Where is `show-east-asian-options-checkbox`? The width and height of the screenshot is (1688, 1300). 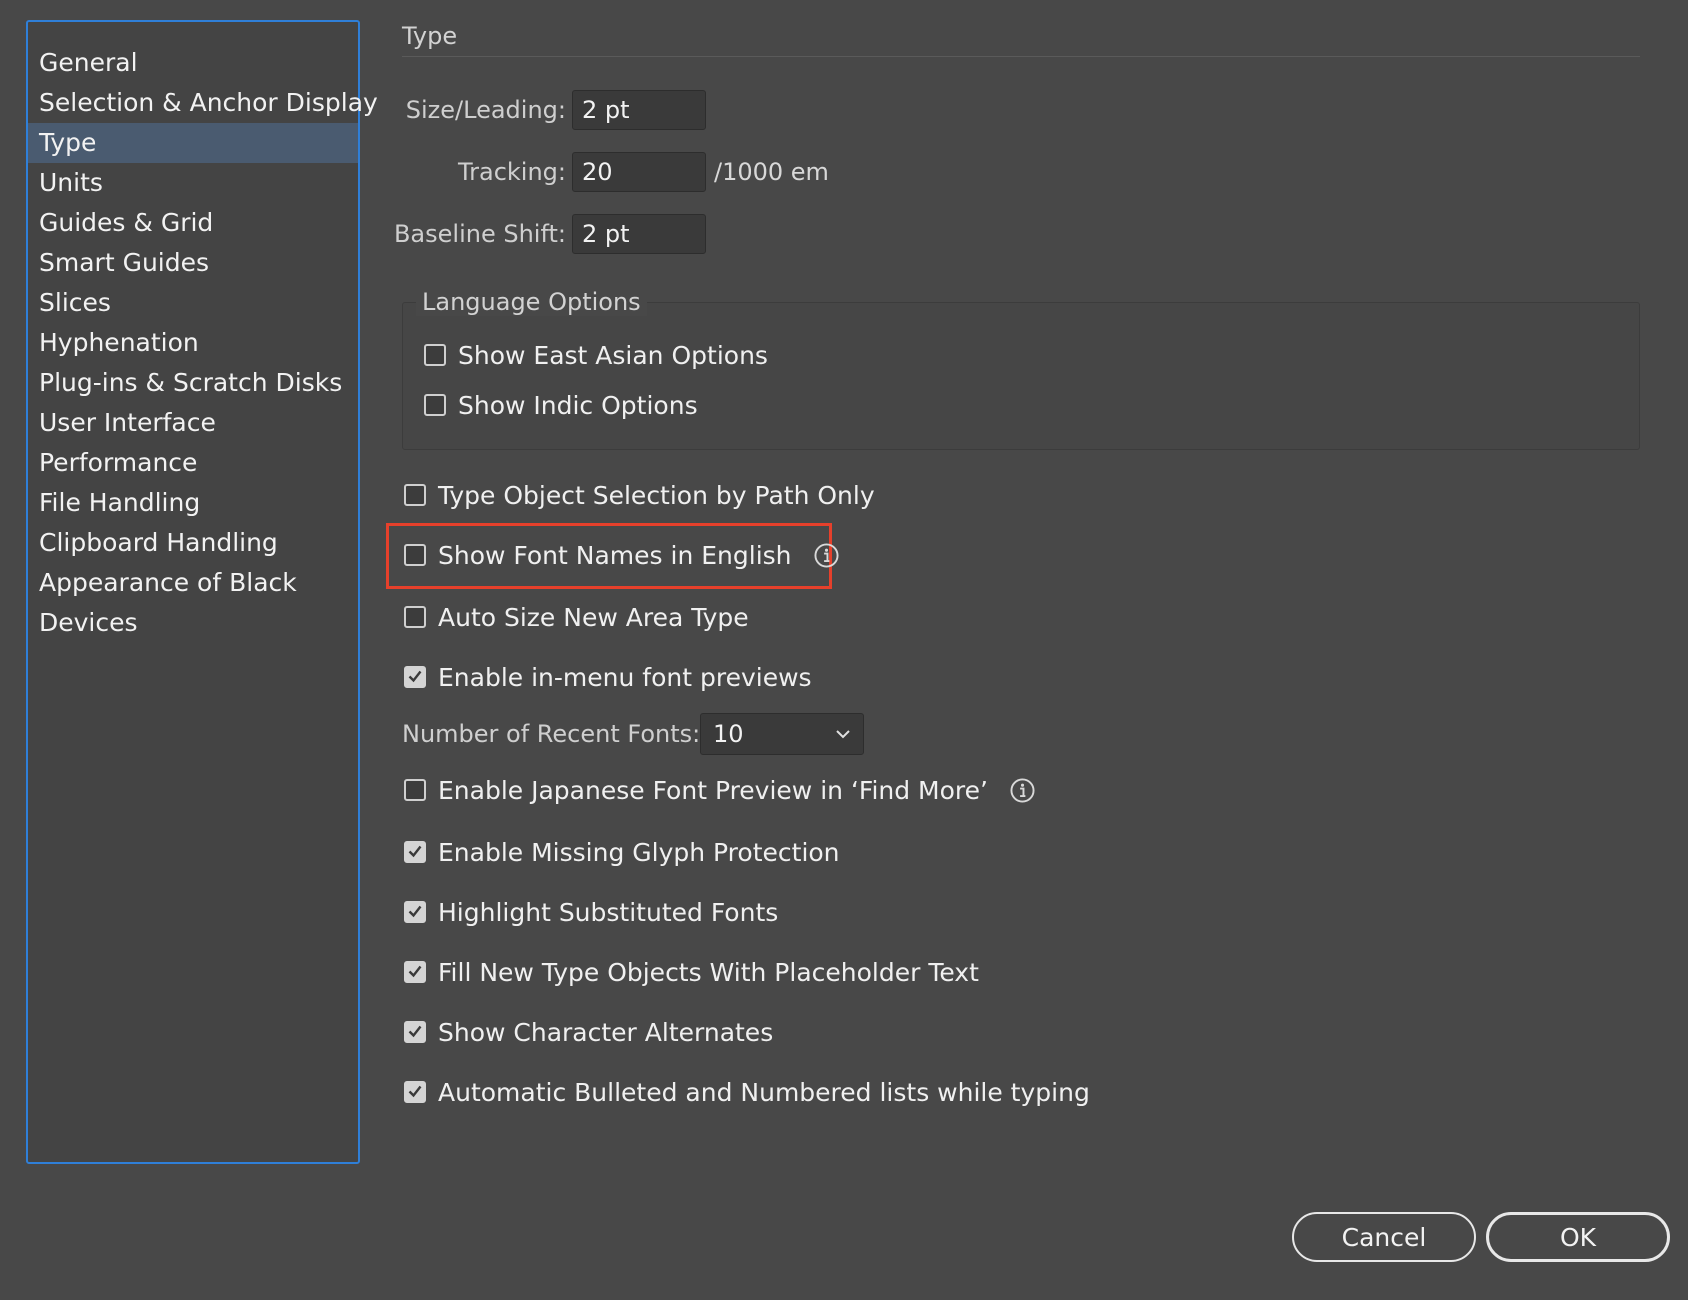 show-east-asian-options-checkbox is located at coordinates (435, 355).